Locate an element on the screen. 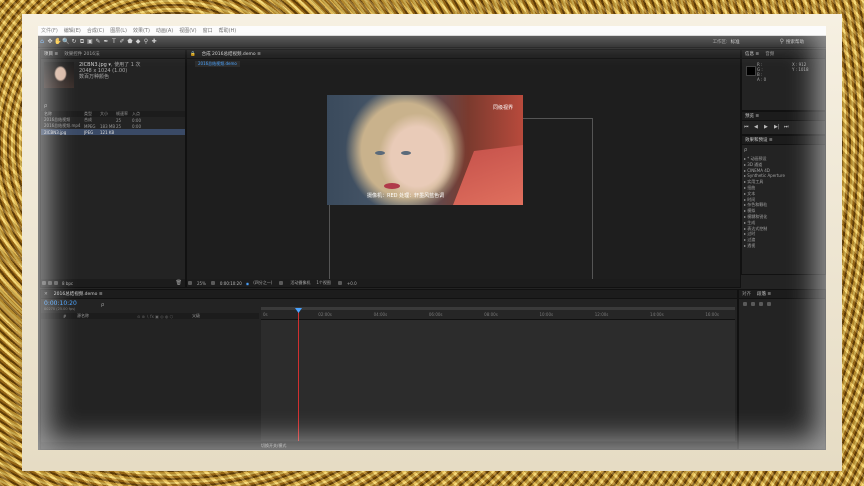 This screenshot has height=486, width=864. camera-icon: ◉ is located at coordinates (248, 283).